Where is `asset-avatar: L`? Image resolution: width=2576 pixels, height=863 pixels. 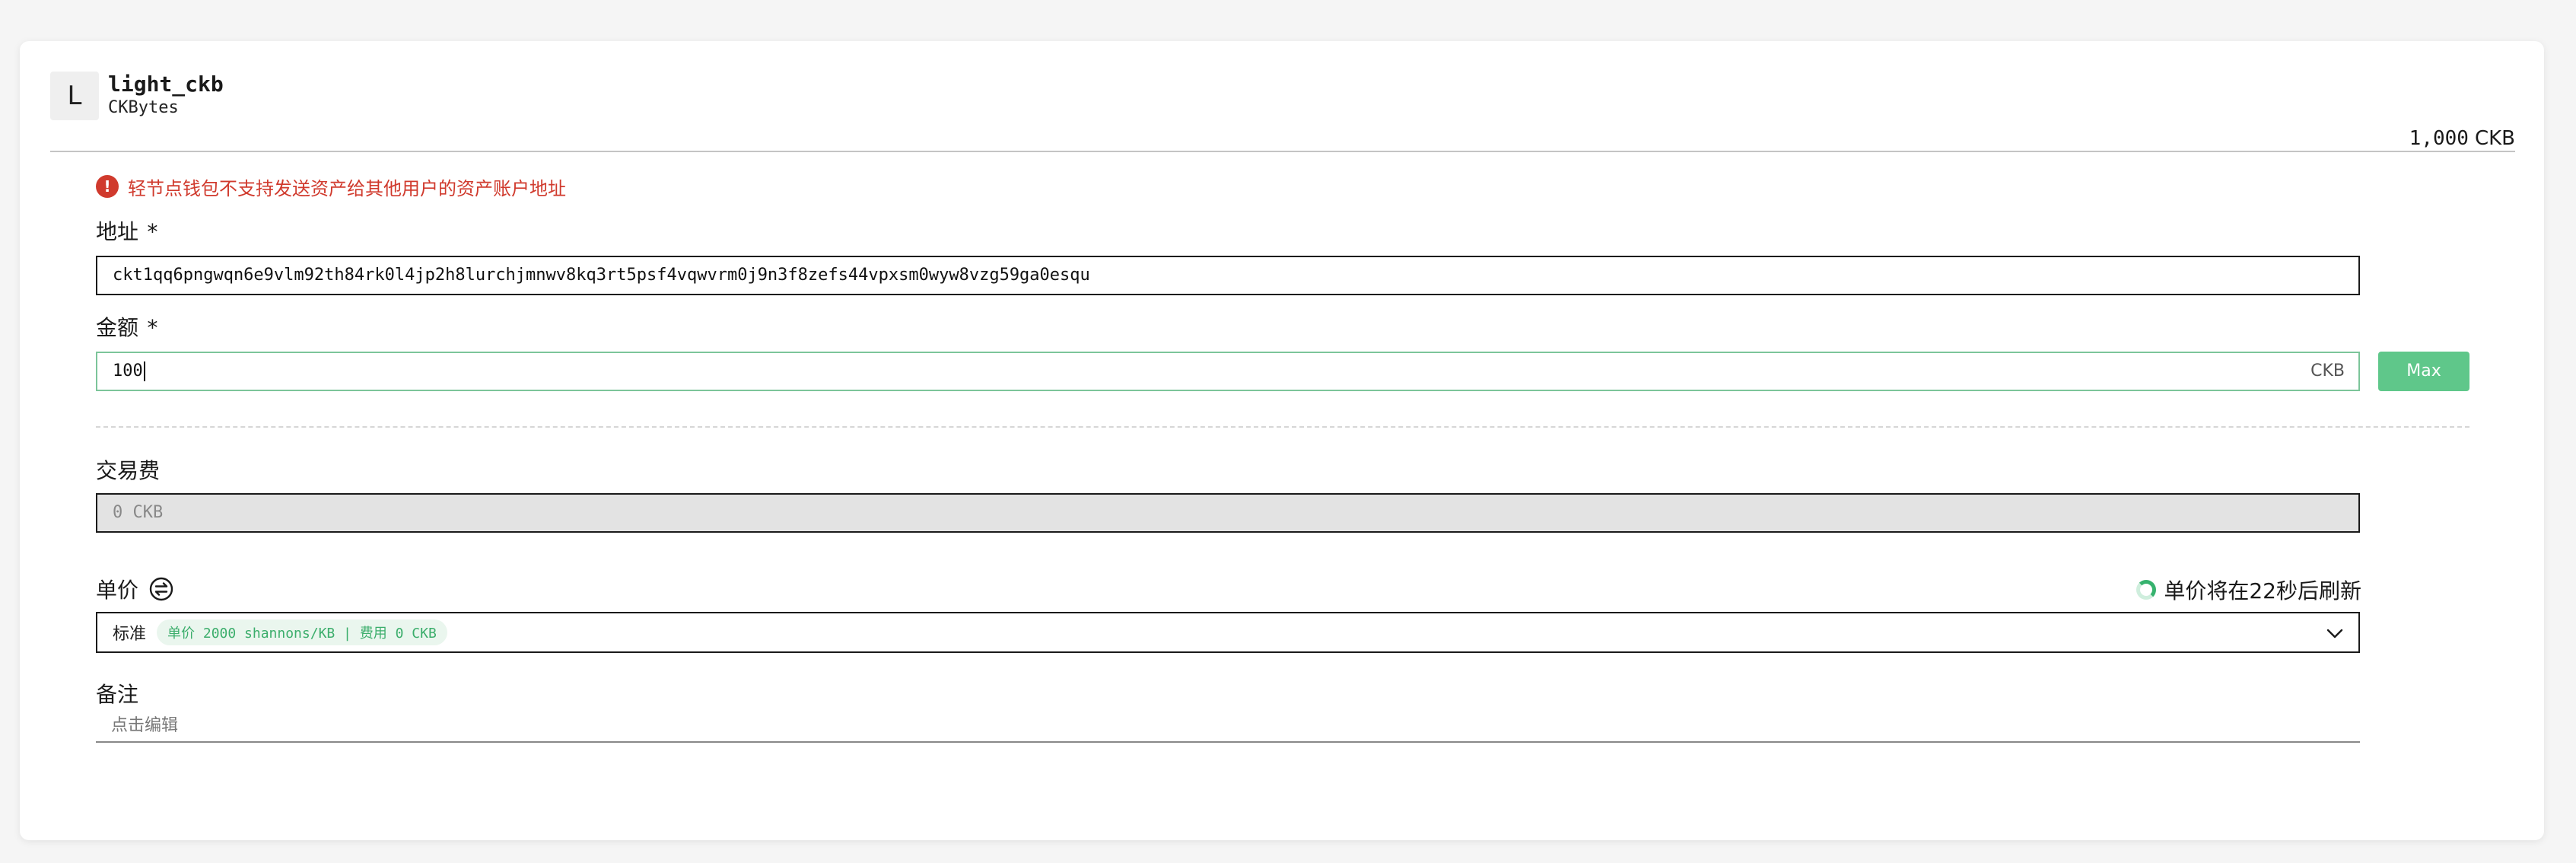 asset-avatar: L is located at coordinates (74, 96).